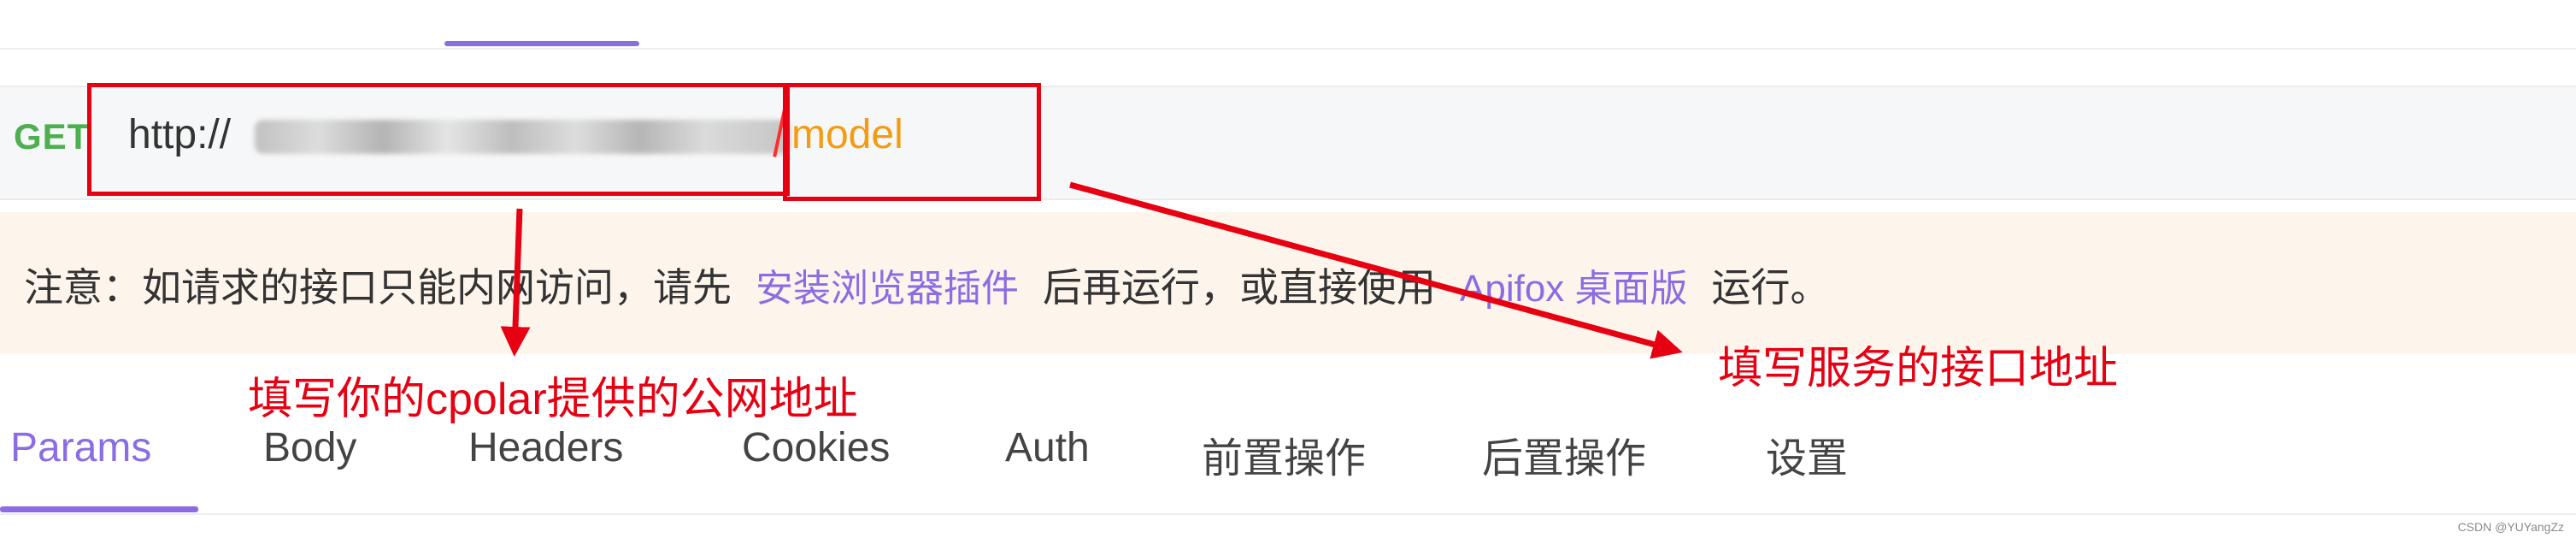  What do you see at coordinates (1284, 454) in the screenshot?
I see `tab-pre-processors: 前置操作` at bounding box center [1284, 454].